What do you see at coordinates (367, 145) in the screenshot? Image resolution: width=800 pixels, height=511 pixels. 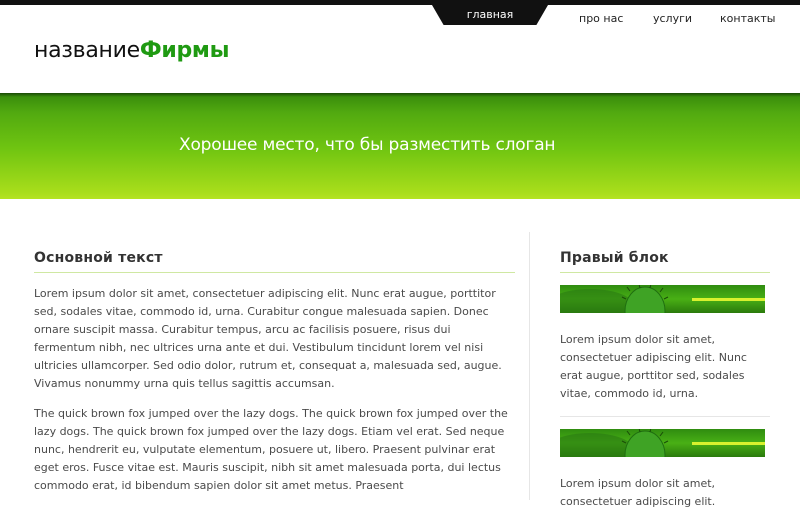 I see `slogan-text: Хорошее место, что бы разместить слоган` at bounding box center [367, 145].